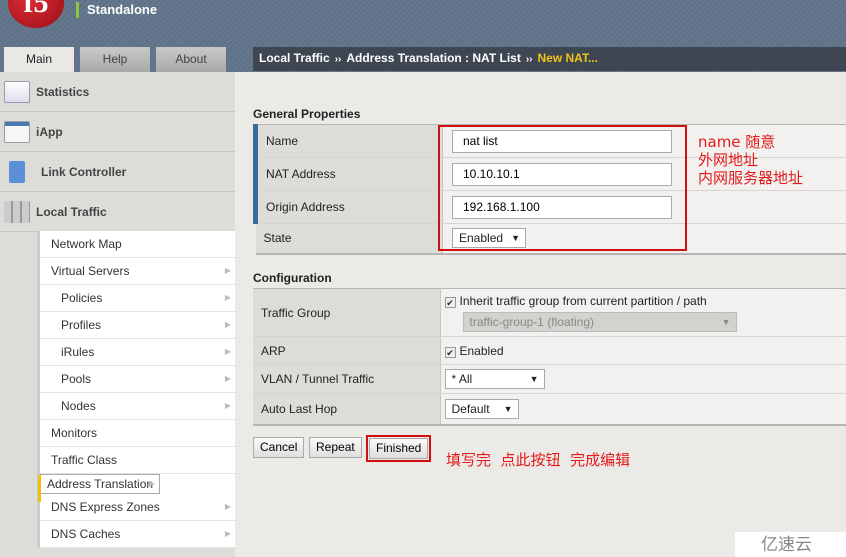 This screenshot has height=557, width=846. What do you see at coordinates (398, 448) in the screenshot?
I see `finished-button: Finished` at bounding box center [398, 448].